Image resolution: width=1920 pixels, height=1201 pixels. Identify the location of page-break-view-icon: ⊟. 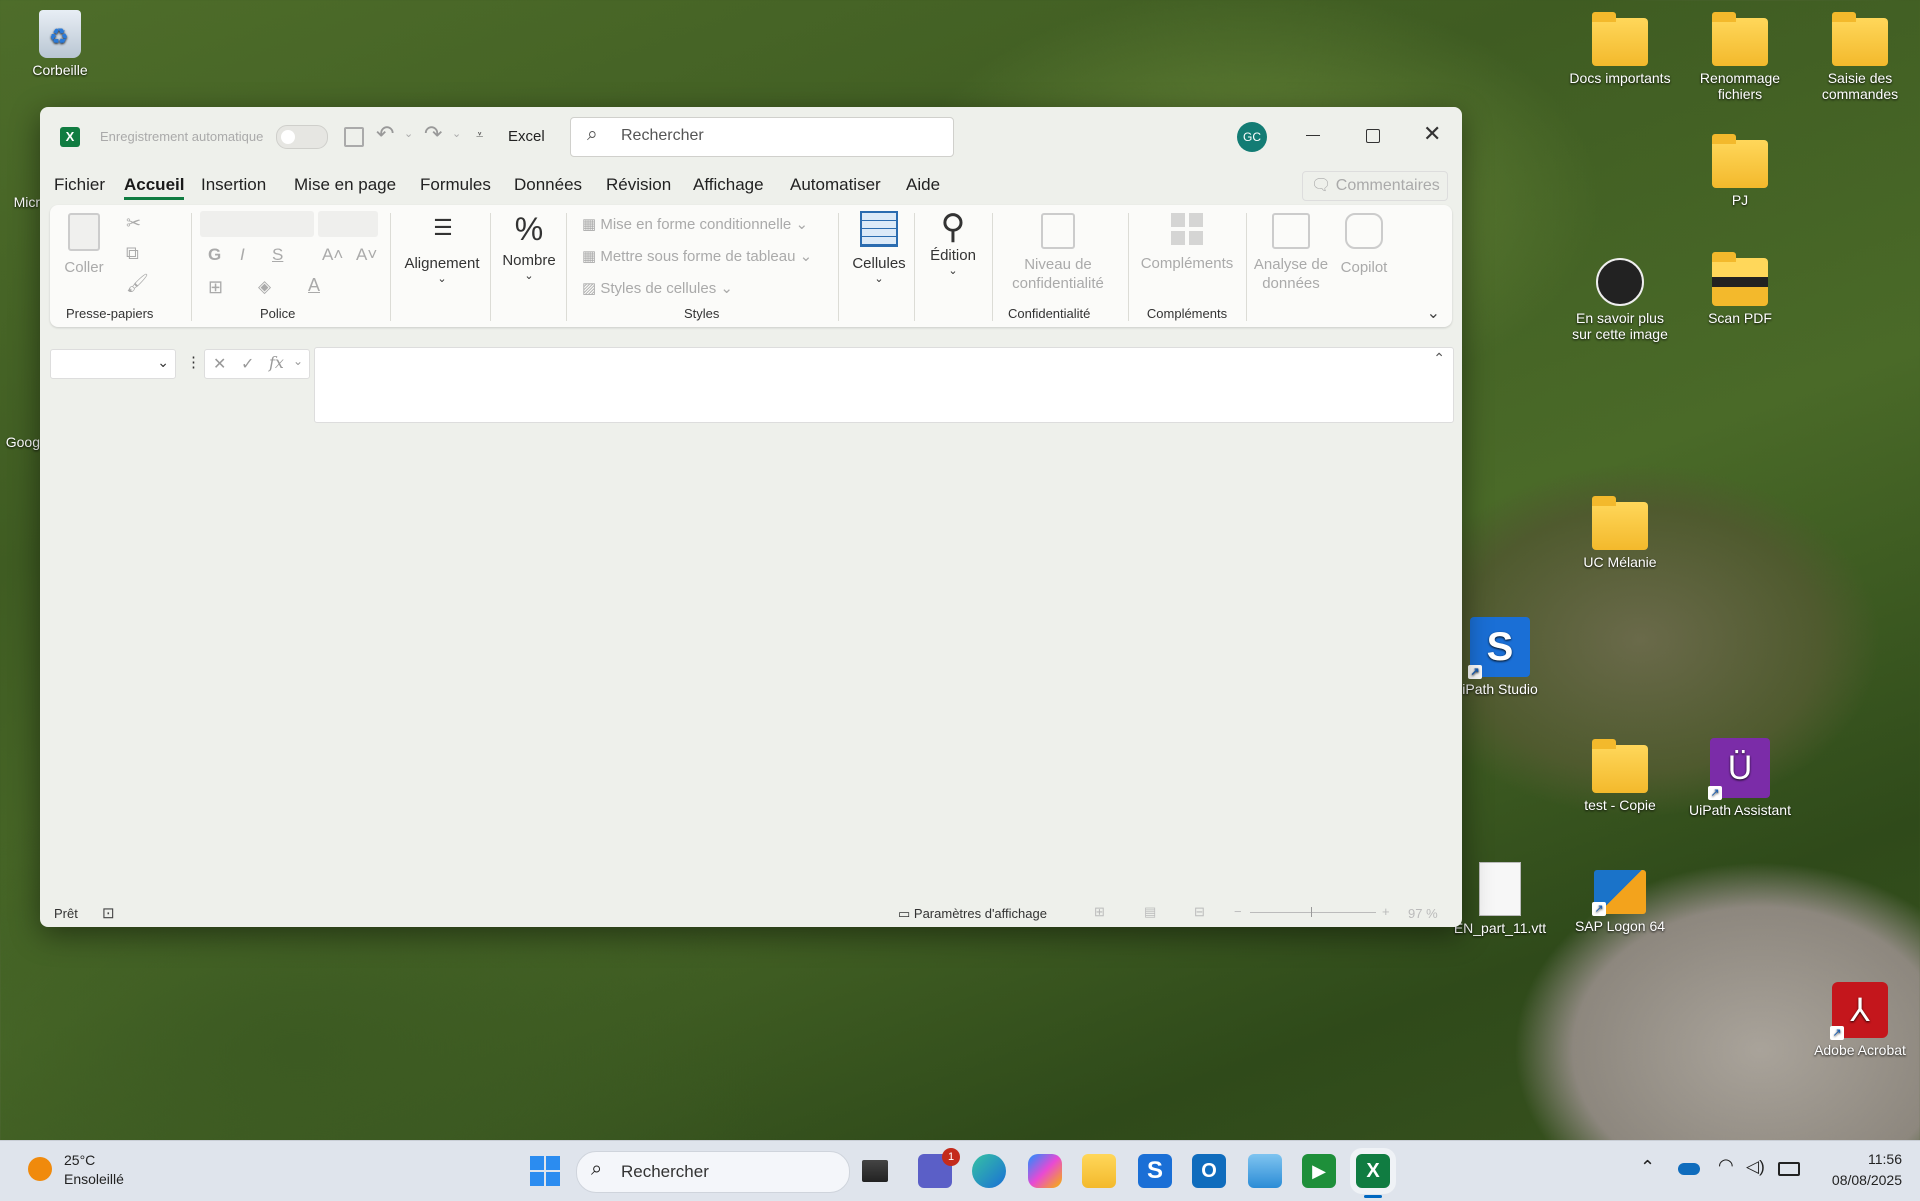
(1199, 912).